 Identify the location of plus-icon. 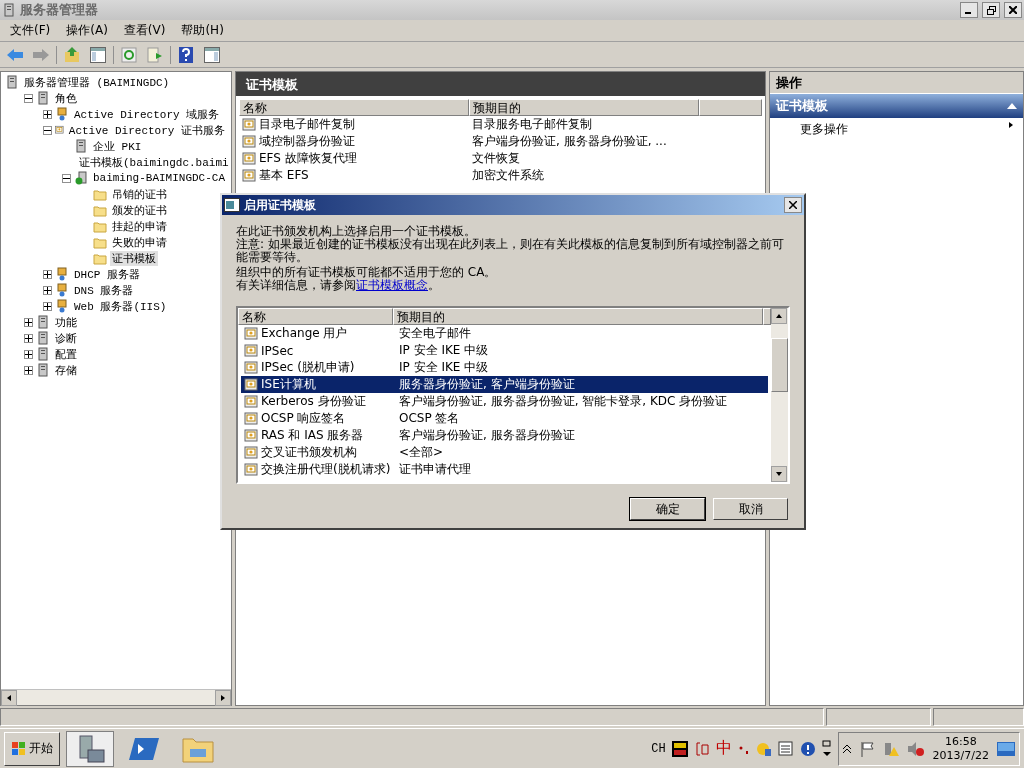
(28, 322).